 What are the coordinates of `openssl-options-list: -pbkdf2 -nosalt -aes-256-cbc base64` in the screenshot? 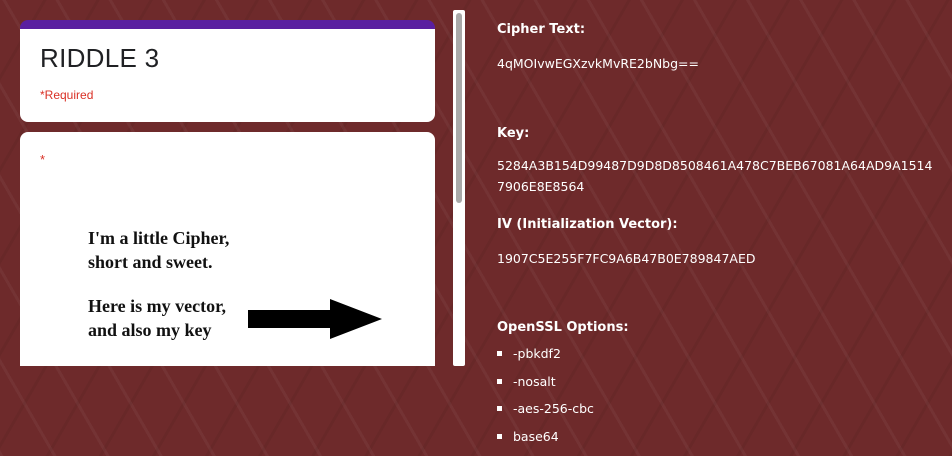 It's located at (545, 399).